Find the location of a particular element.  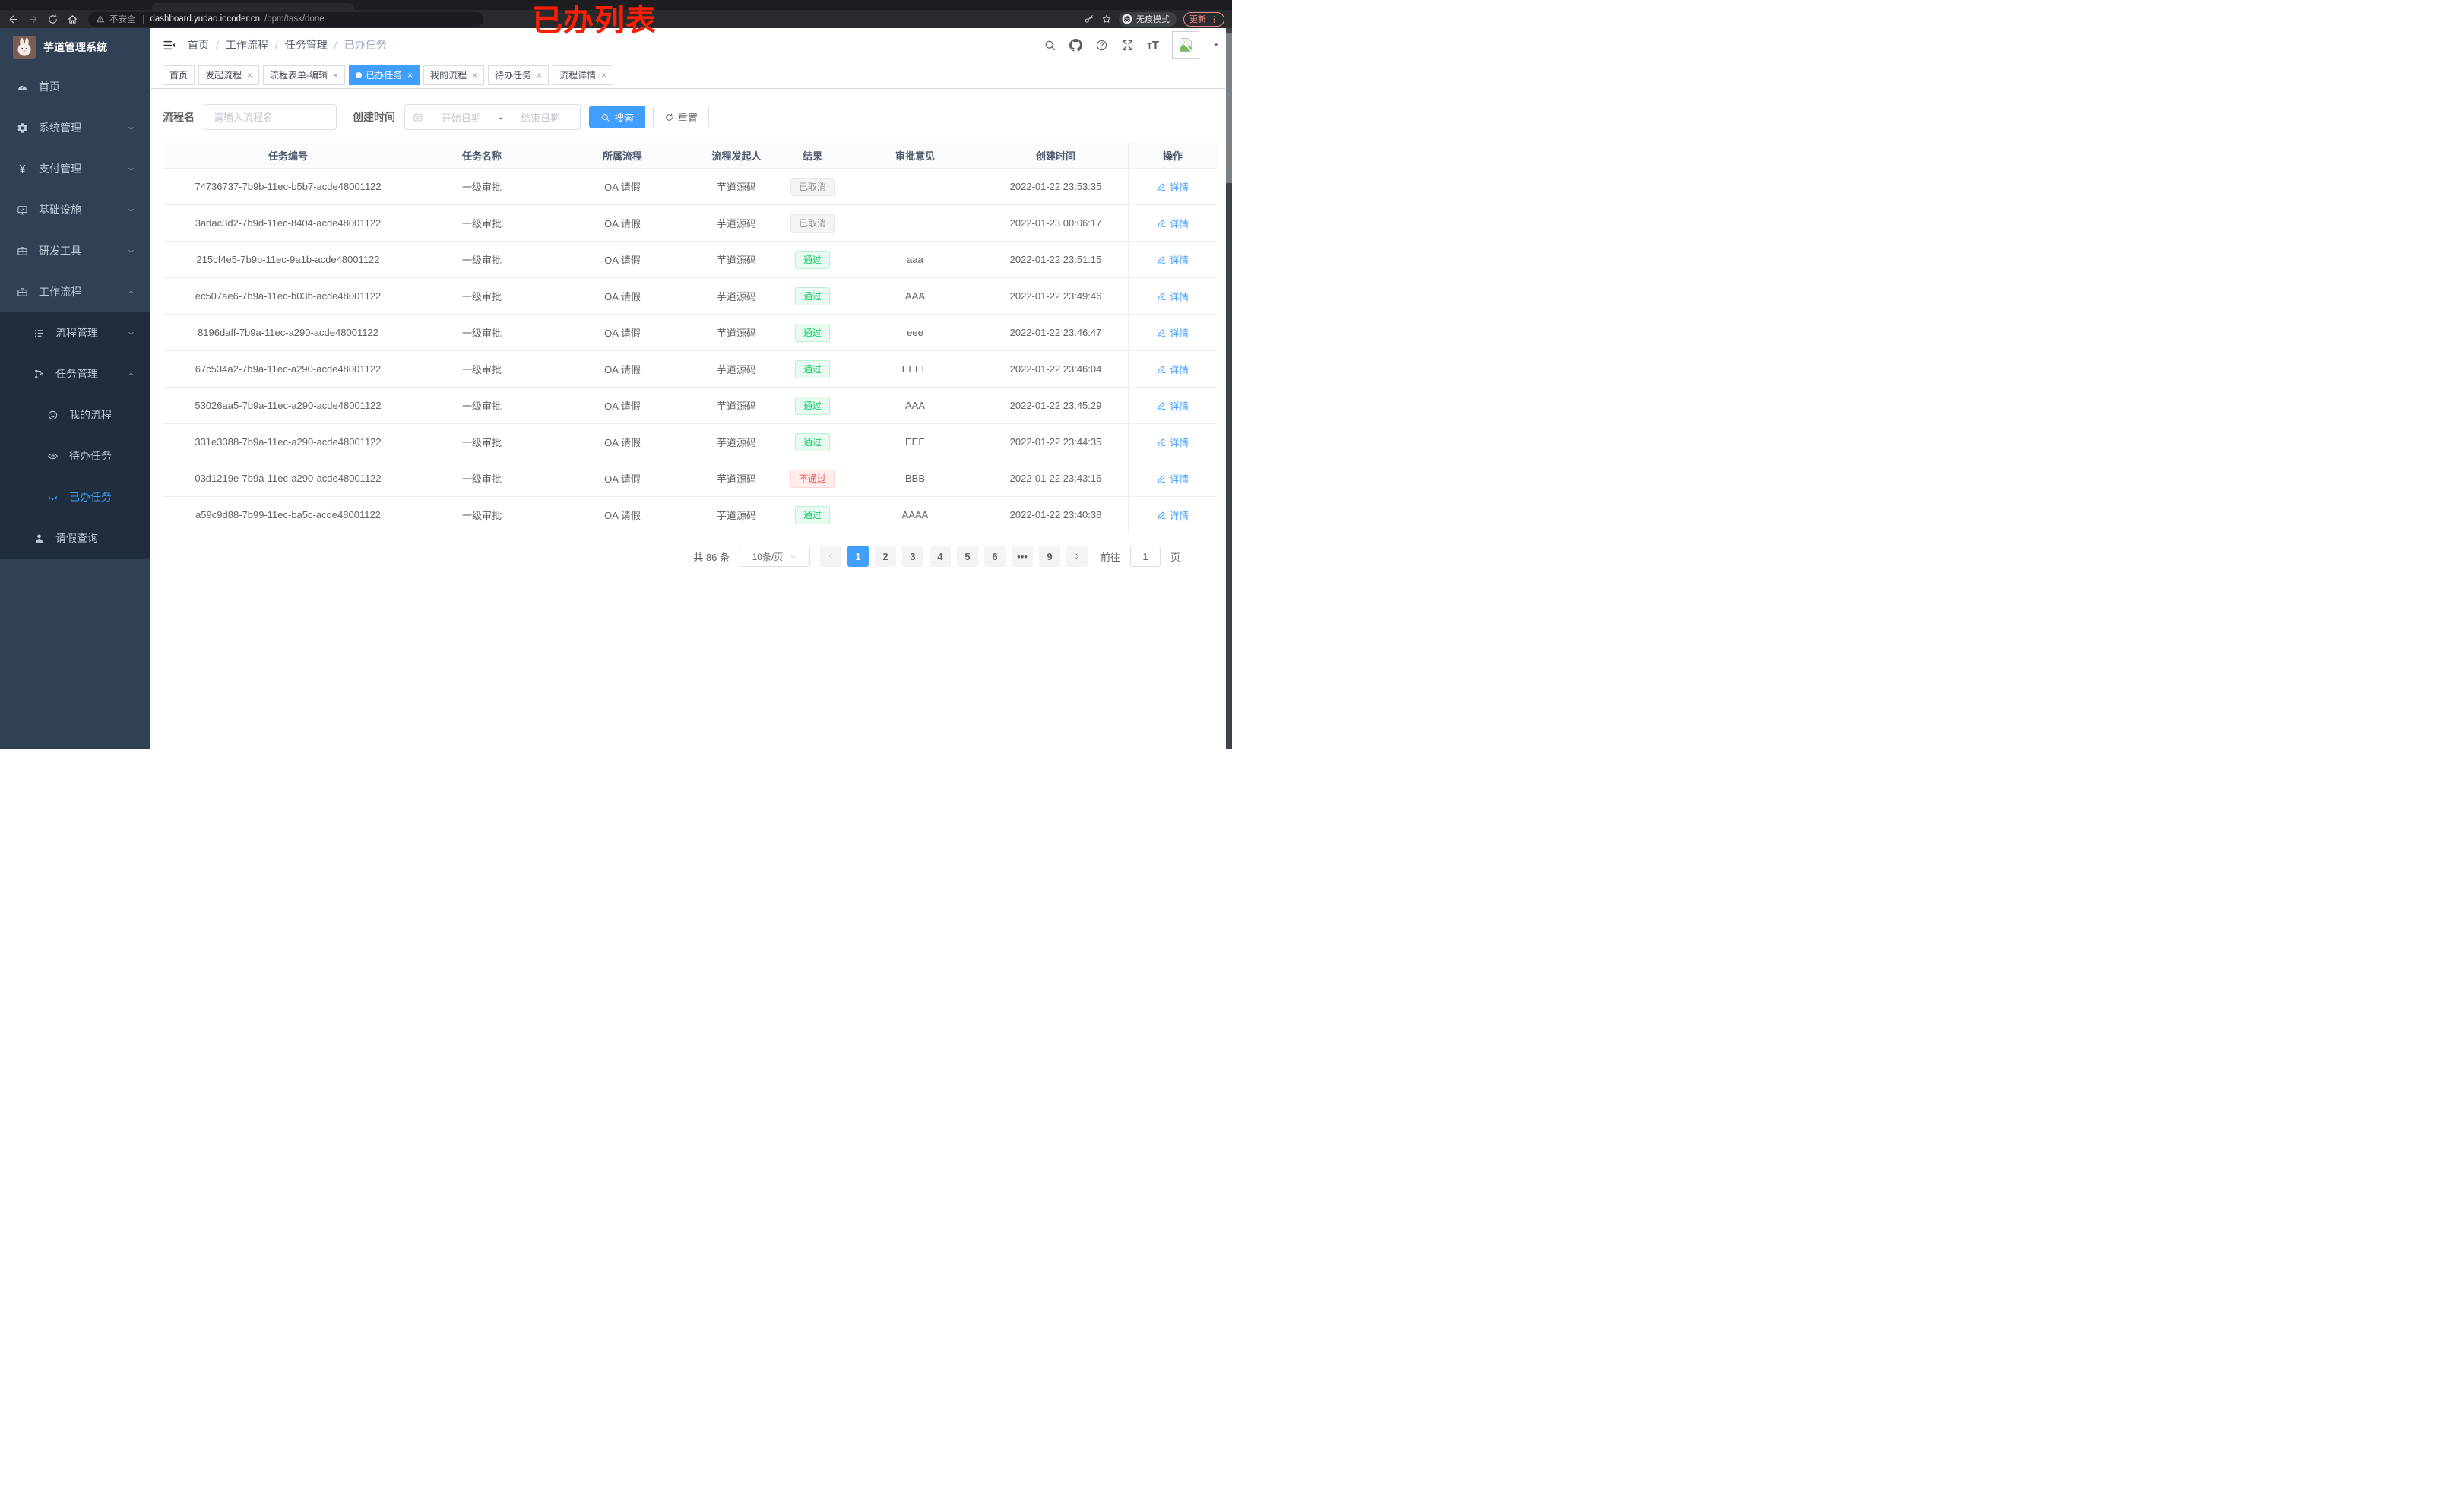

page-button-9: 9 is located at coordinates (1049, 556).